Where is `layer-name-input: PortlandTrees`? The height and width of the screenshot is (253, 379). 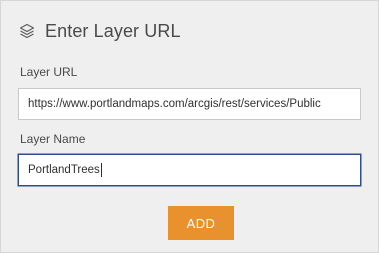 layer-name-input: PortlandTrees is located at coordinates (189, 170).